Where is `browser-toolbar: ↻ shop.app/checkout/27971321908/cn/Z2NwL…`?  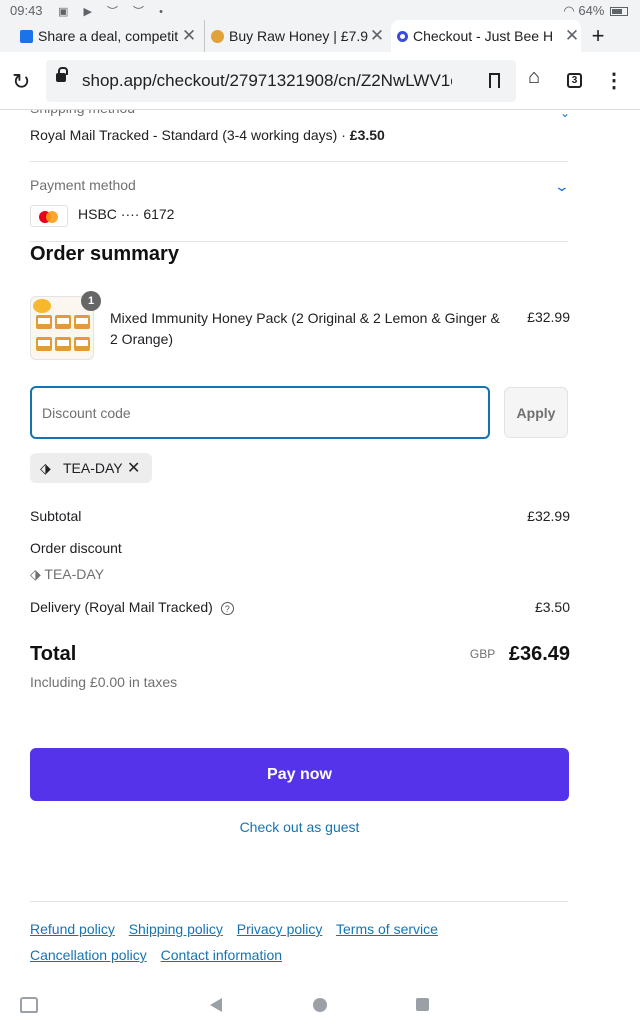 browser-toolbar: ↻ shop.app/checkout/27971321908/cn/Z2NwL… is located at coordinates (320, 81).